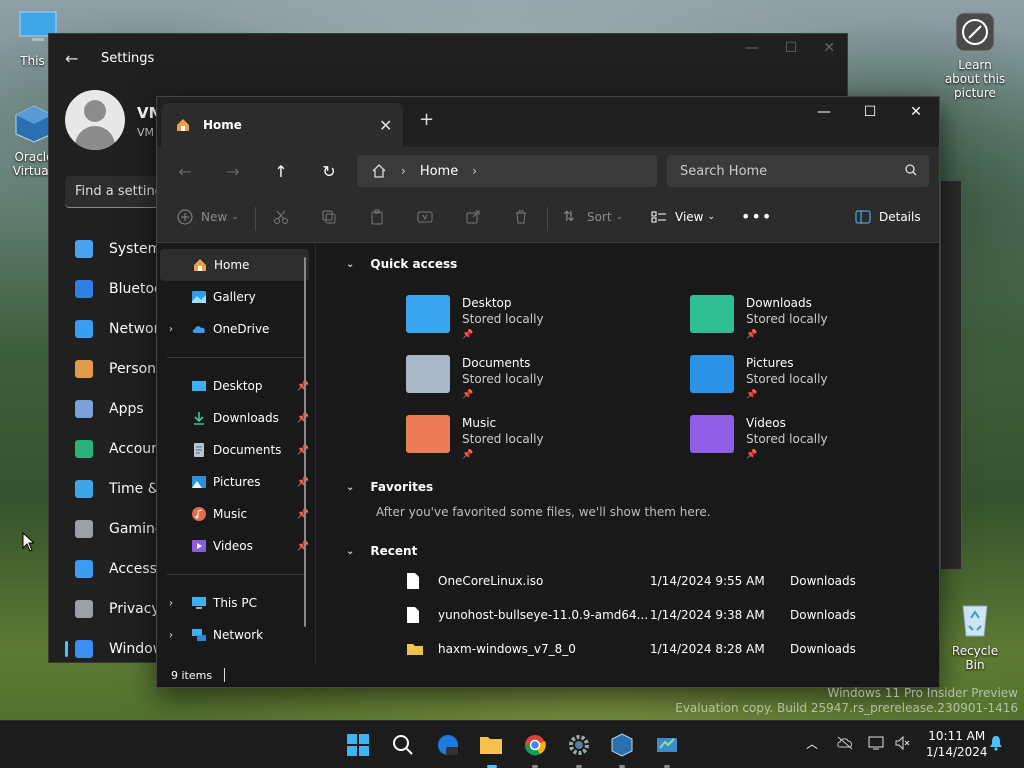 The image size is (1024, 768). Describe the element at coordinates (236, 546) in the screenshot. I see `sidebar-item-videos: Videos 📌` at that location.